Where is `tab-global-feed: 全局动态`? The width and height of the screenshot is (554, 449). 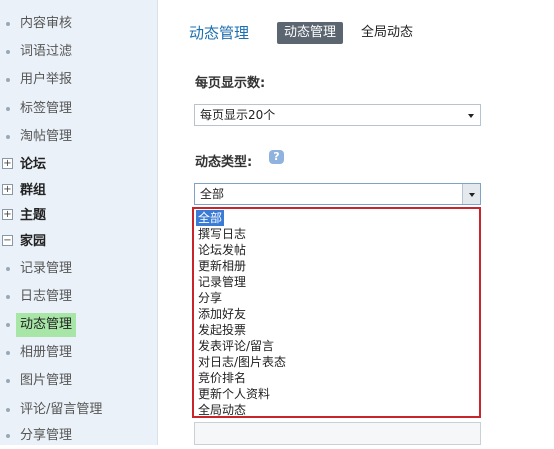 tab-global-feed: 全局动态 is located at coordinates (387, 33).